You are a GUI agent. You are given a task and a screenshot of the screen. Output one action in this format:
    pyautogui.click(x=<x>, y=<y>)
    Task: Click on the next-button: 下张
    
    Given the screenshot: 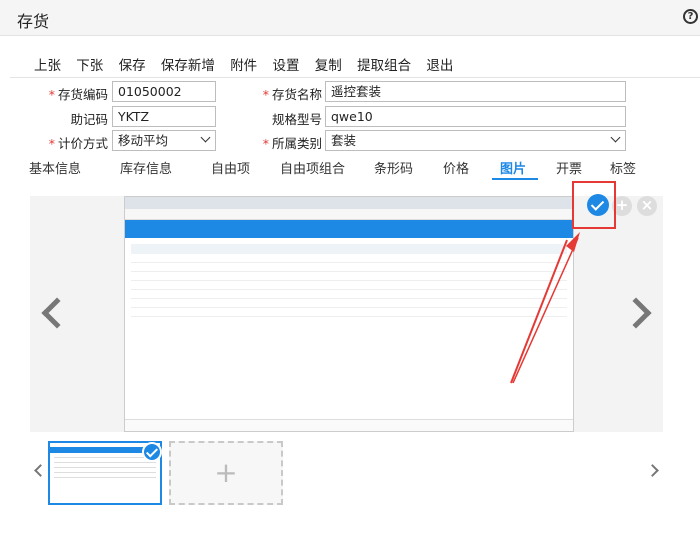 What is the action you would take?
    pyautogui.click(x=89, y=64)
    